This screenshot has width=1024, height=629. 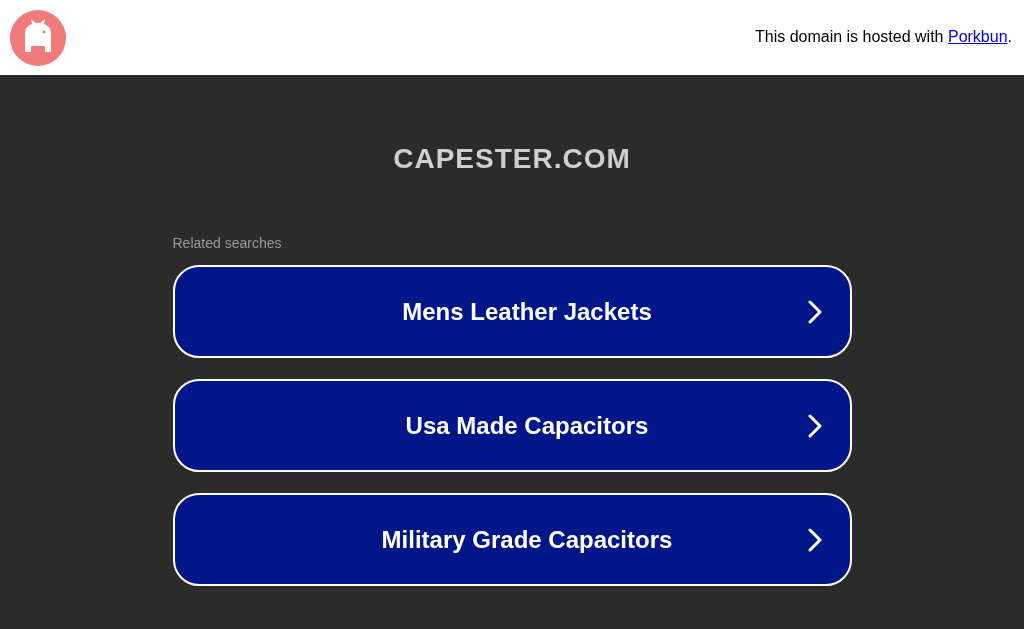 I want to click on search-link-button: Mens Leather Jackets, so click(x=512, y=311).